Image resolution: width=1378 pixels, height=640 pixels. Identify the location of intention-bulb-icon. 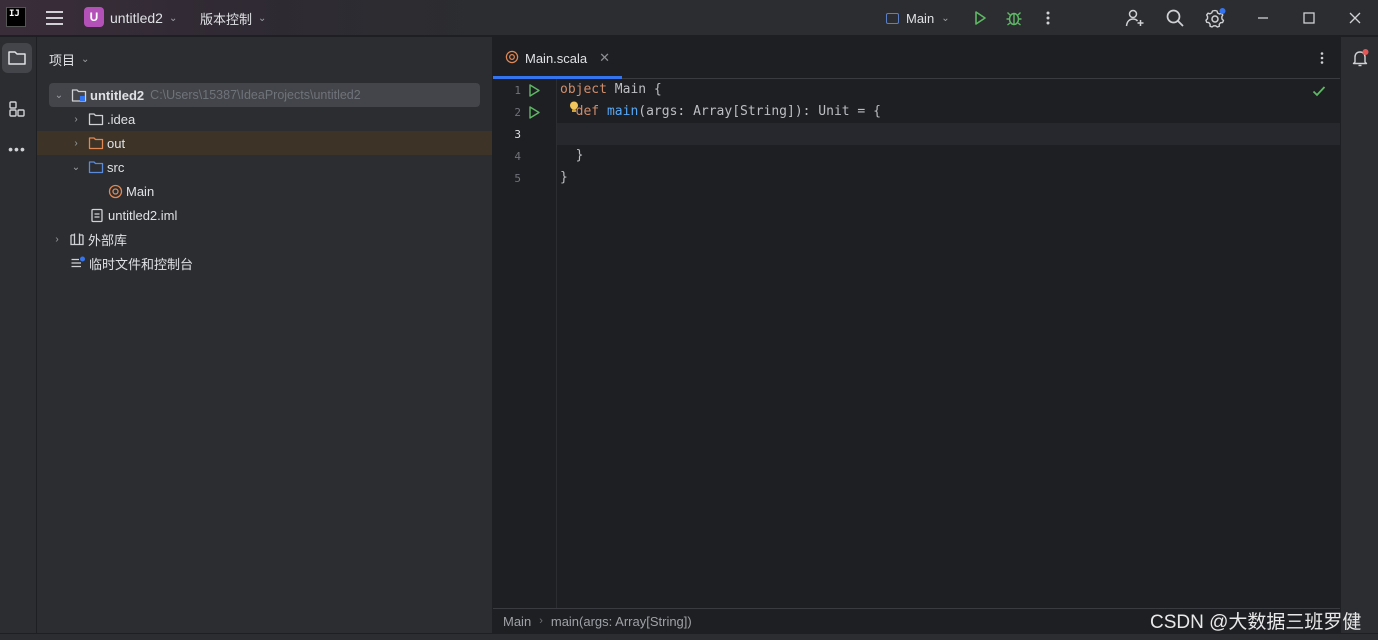
(574, 107).